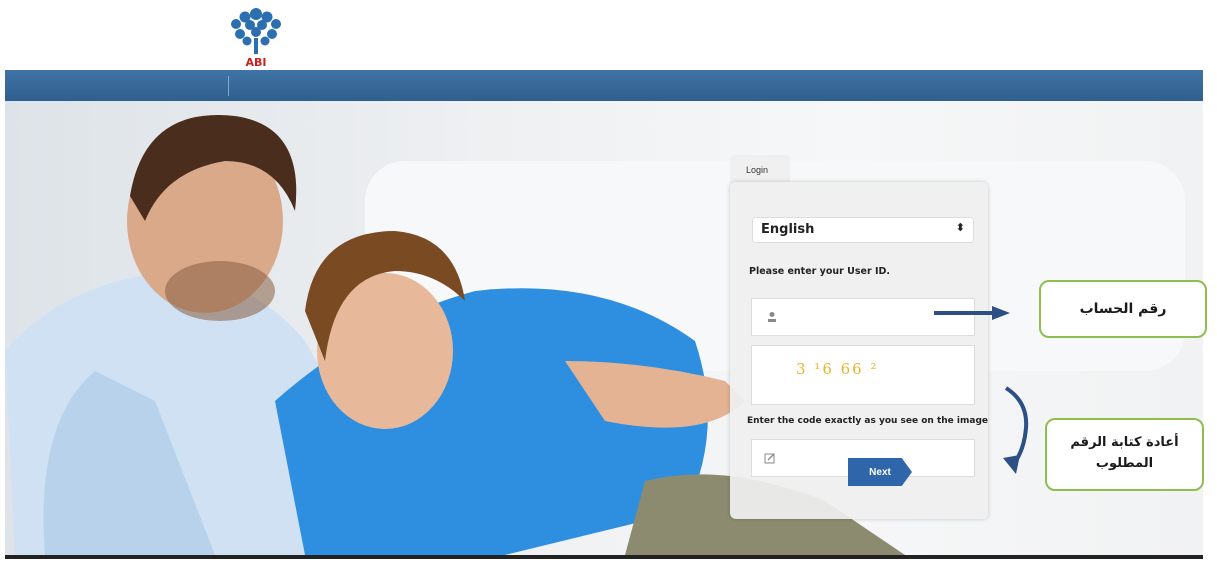 Image resolution: width=1217 pixels, height=565 pixels. What do you see at coordinates (772, 317) in the screenshot?
I see `user-icon` at bounding box center [772, 317].